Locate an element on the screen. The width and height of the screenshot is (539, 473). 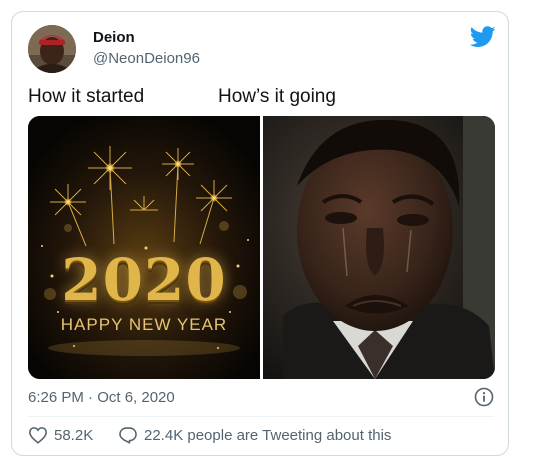
twitter-bird-icon is located at coordinates (483, 37).